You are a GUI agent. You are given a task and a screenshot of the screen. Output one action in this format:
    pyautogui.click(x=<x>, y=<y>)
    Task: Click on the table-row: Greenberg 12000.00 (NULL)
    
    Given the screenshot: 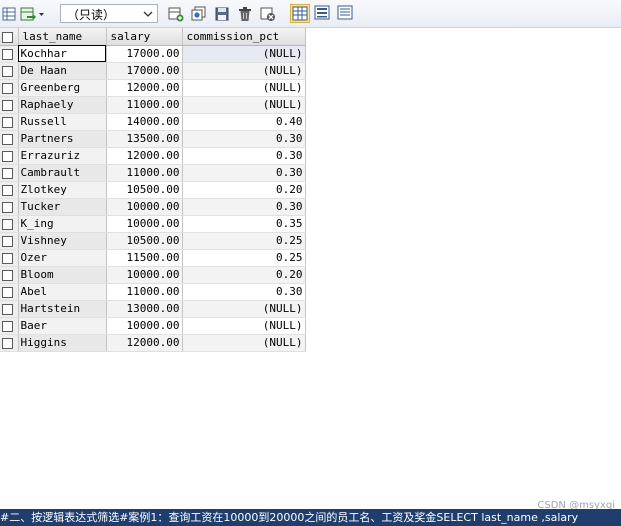 What is the action you would take?
    pyautogui.click(x=153, y=88)
    